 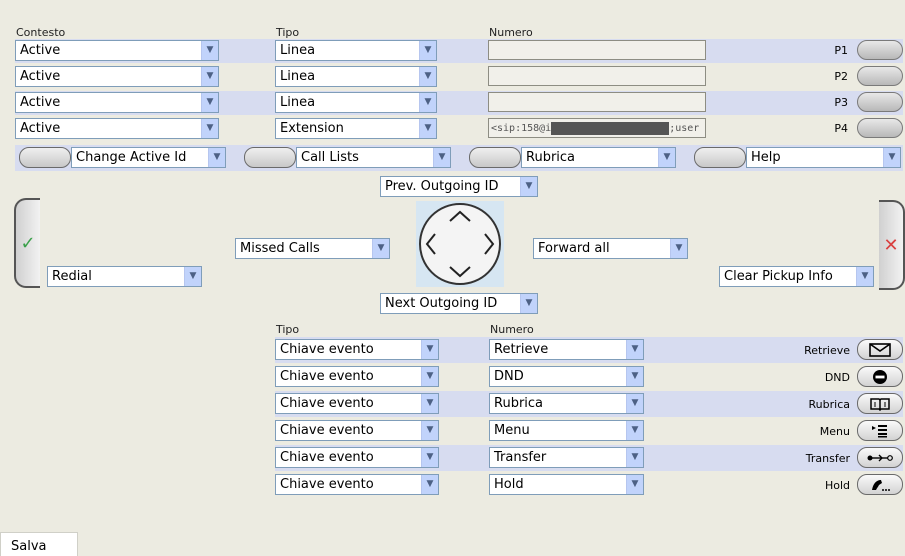 I want to click on numero-select: Menu ▼, so click(x=566, y=430).